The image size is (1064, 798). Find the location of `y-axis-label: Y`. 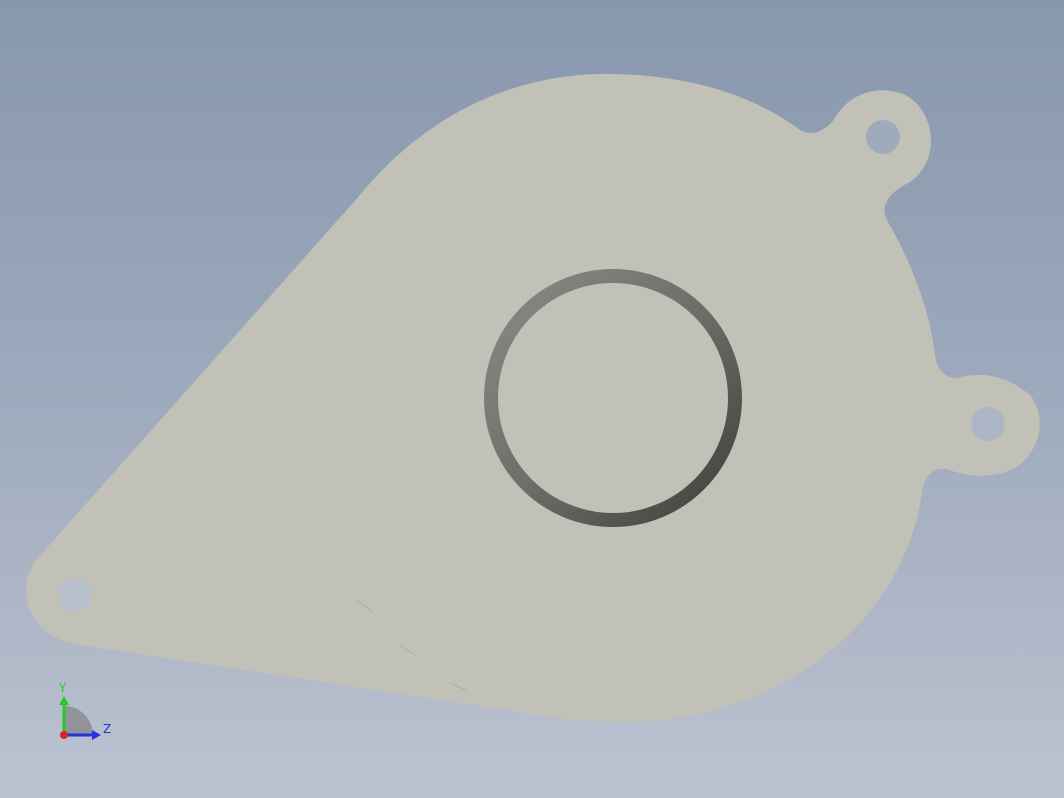

y-axis-label: Y is located at coordinates (62, 688).